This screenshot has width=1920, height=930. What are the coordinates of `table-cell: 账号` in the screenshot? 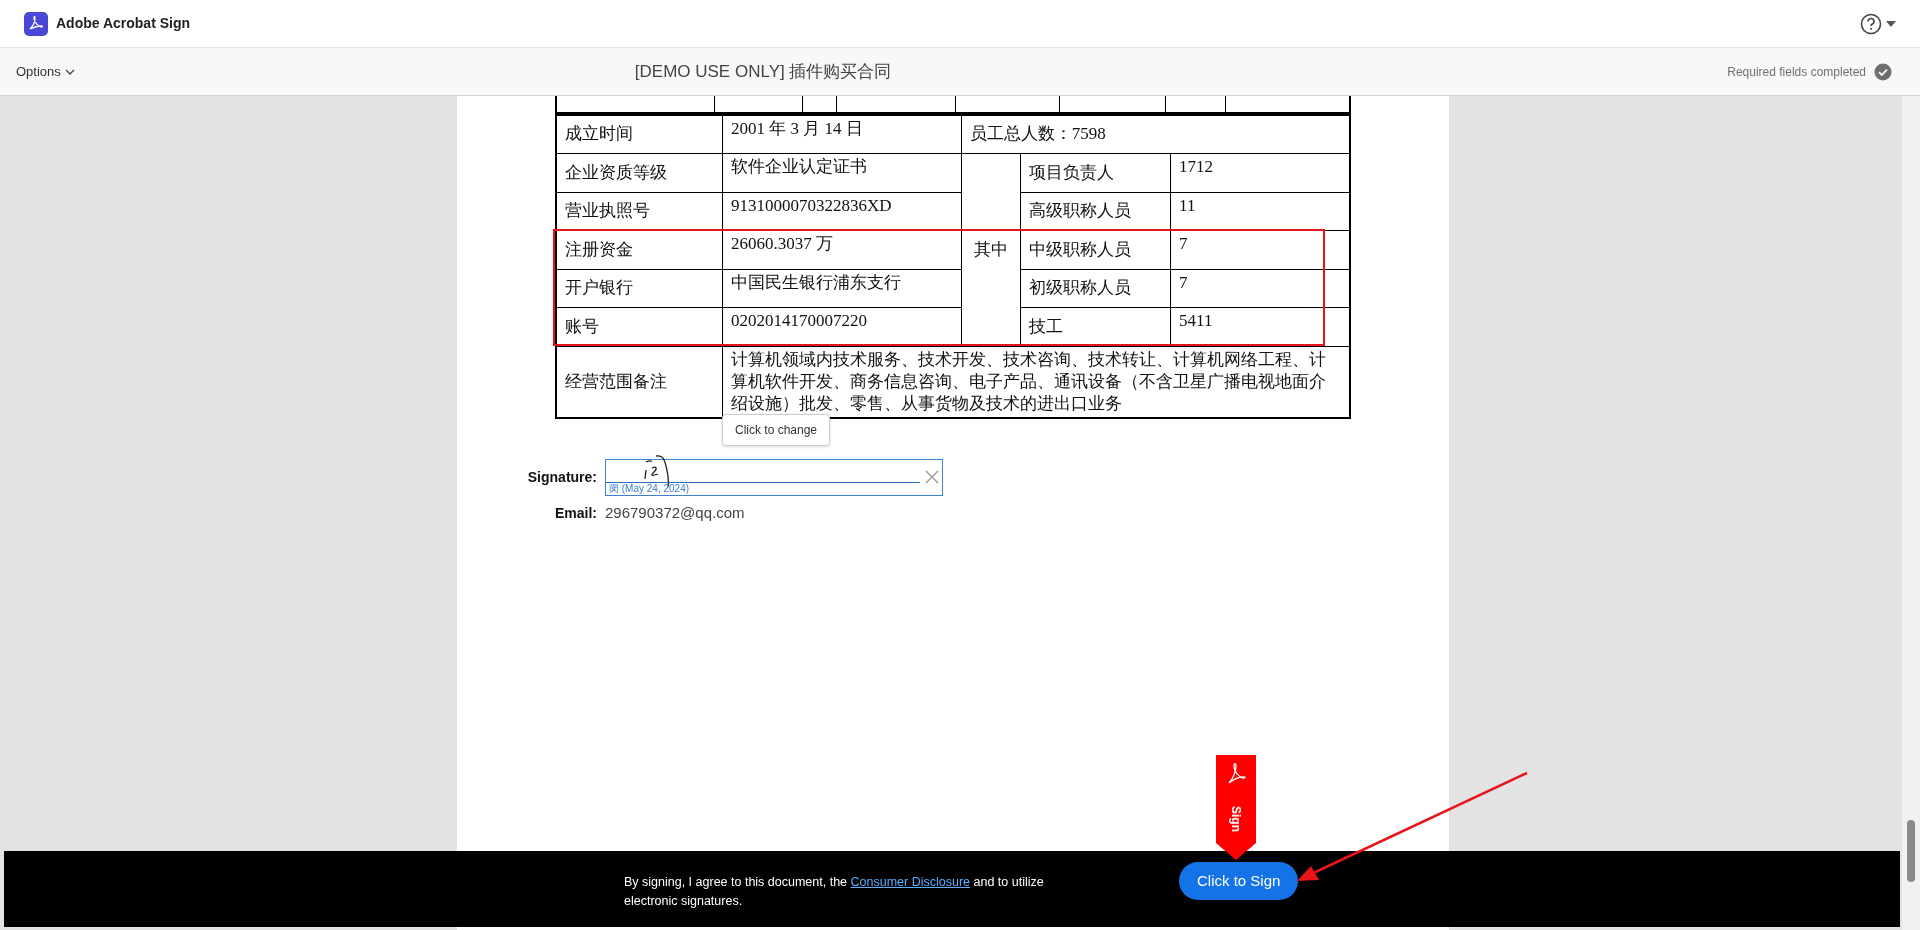 It's located at (639, 326).